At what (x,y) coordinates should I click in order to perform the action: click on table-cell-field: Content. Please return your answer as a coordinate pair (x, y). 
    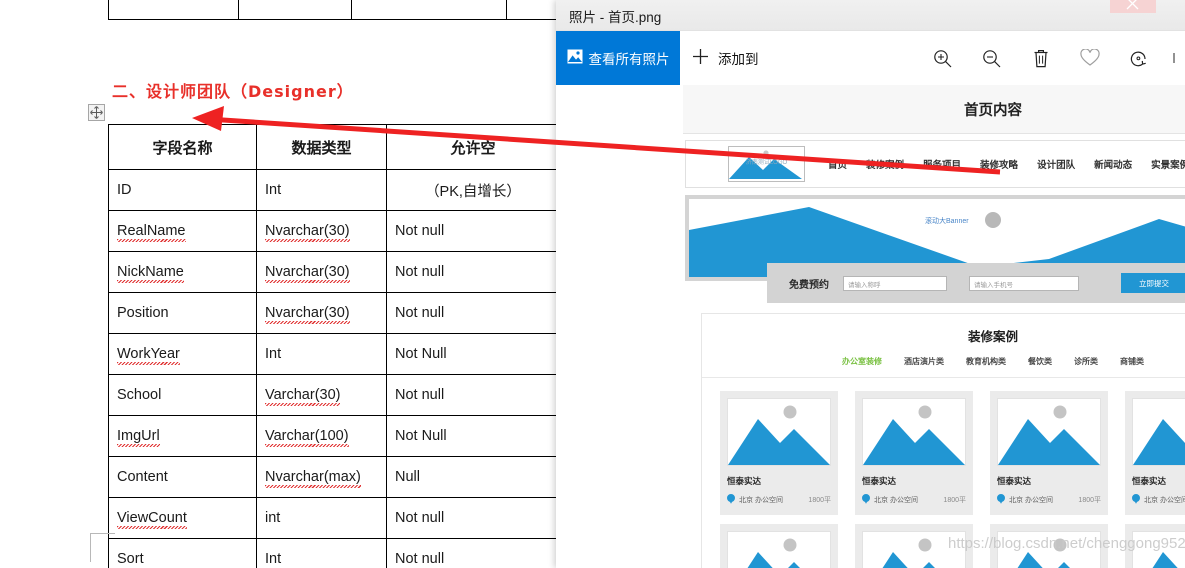
    Looking at the image, I should click on (182, 477).